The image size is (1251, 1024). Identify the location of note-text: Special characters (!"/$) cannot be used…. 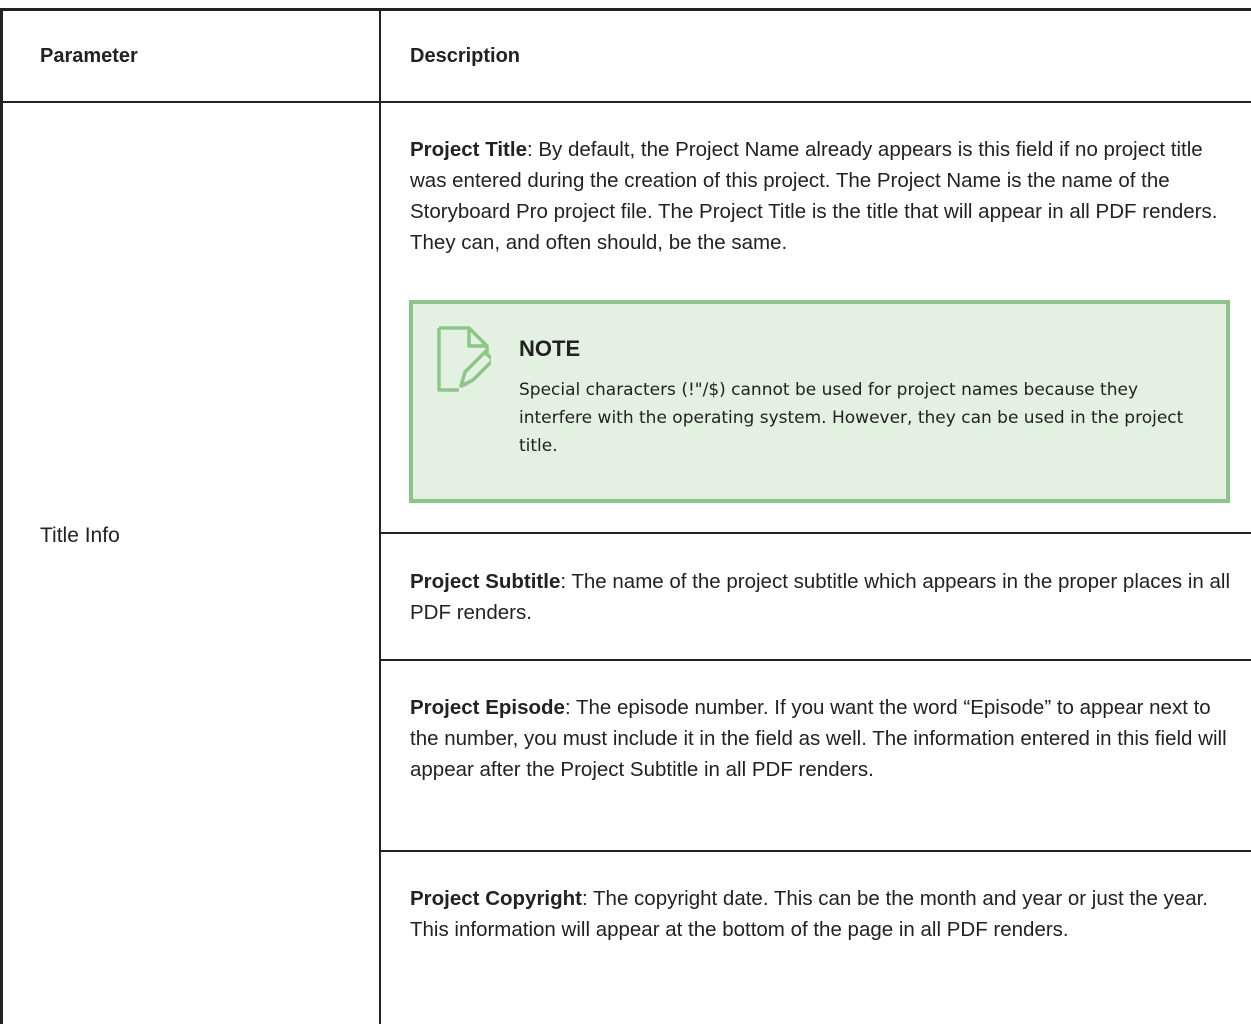
(851, 418).